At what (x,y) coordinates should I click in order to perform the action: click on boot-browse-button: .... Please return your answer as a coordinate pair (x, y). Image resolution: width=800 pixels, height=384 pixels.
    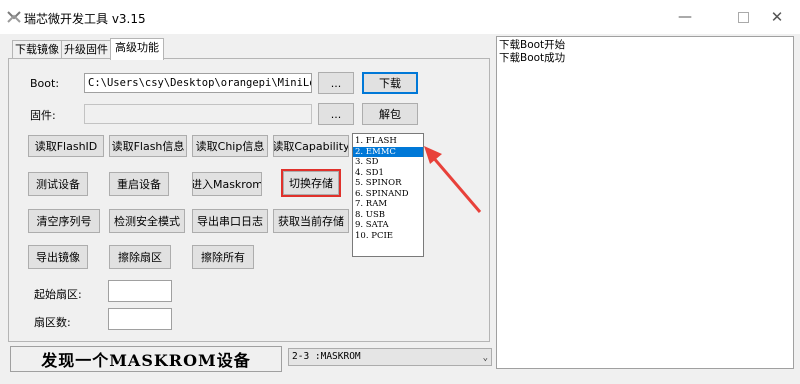
    Looking at the image, I should click on (336, 83).